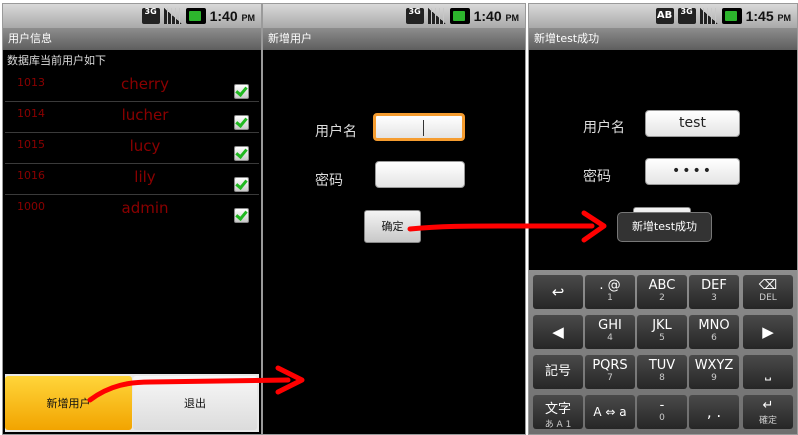  What do you see at coordinates (558, 332) in the screenshot?
I see `key-left-arrow-icon: ◀` at bounding box center [558, 332].